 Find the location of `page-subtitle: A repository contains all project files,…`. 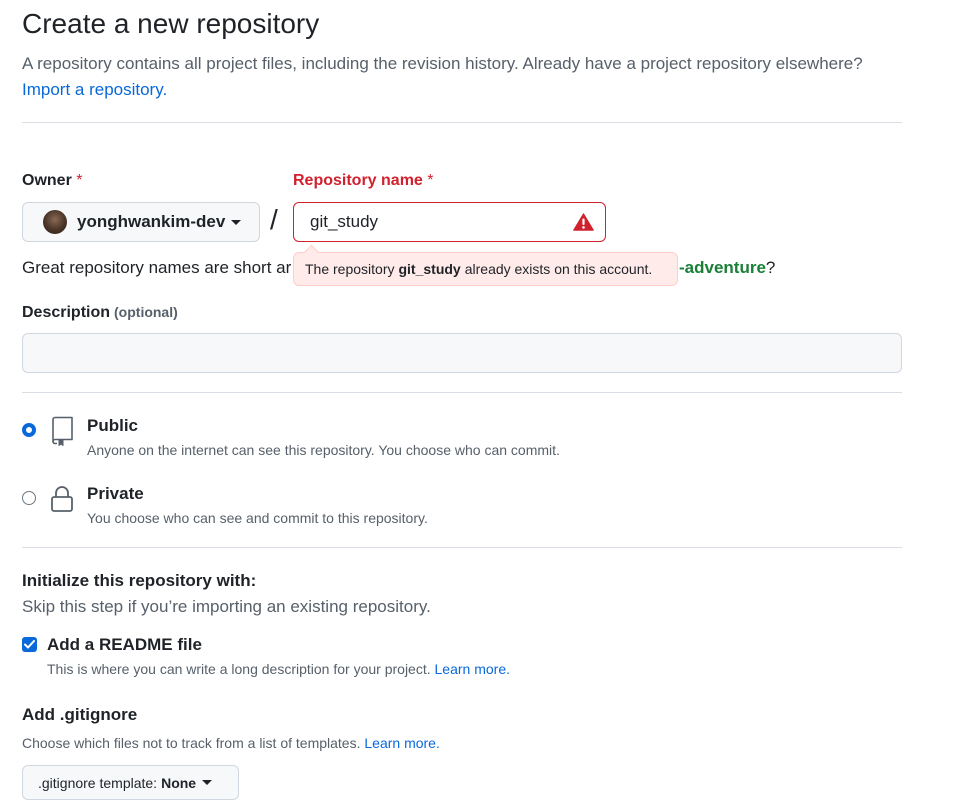

page-subtitle: A repository contains all project files,… is located at coordinates (472, 77).